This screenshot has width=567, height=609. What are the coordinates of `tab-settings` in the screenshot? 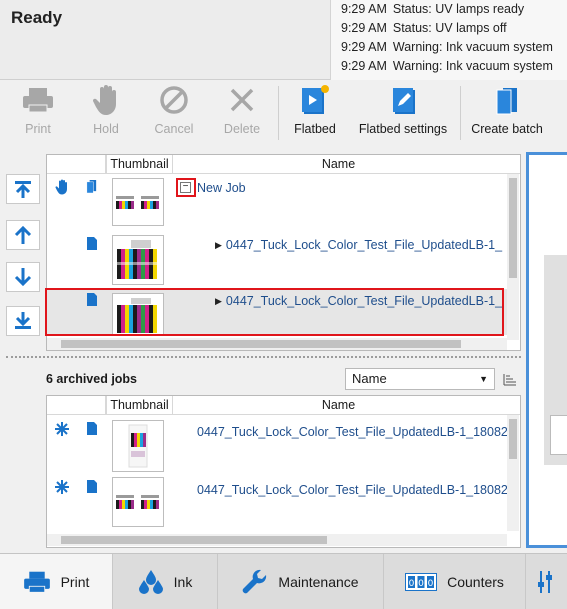 It's located at (546, 581).